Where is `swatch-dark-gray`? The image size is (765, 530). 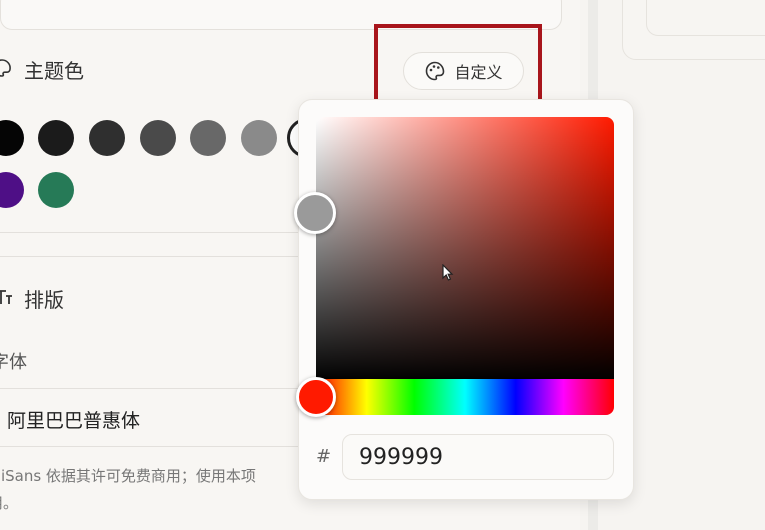 swatch-dark-gray is located at coordinates (107, 138).